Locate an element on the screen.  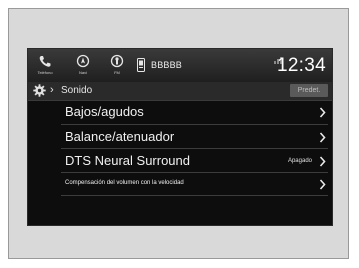
fm-caption: FM is located at coordinates (117, 72).